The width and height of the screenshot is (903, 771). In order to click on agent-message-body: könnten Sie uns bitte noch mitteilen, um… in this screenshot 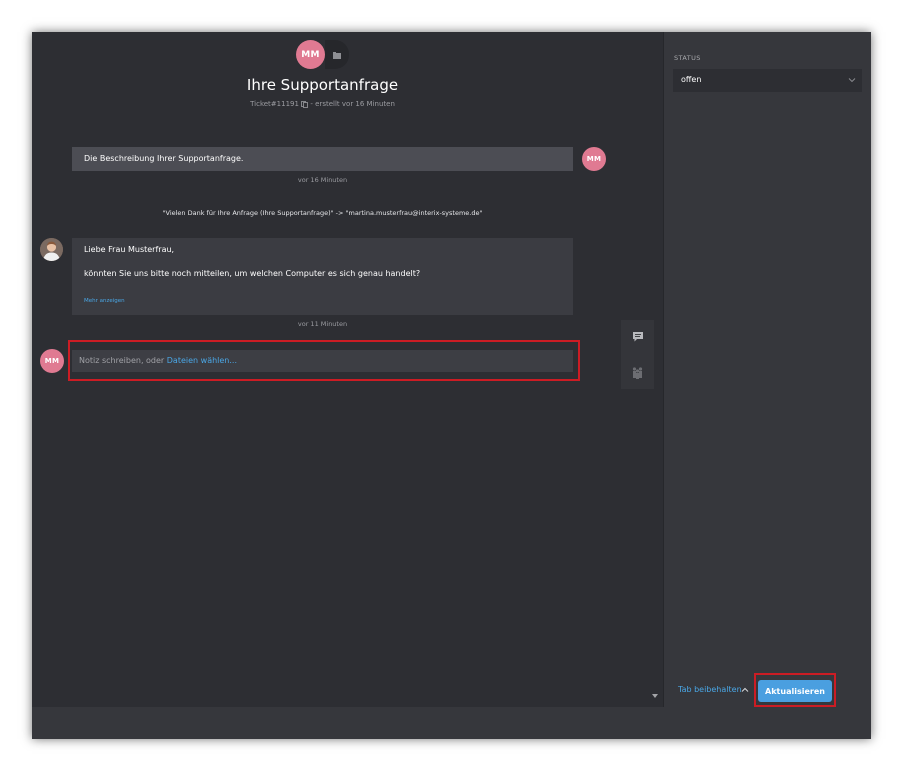, I will do `click(252, 273)`.